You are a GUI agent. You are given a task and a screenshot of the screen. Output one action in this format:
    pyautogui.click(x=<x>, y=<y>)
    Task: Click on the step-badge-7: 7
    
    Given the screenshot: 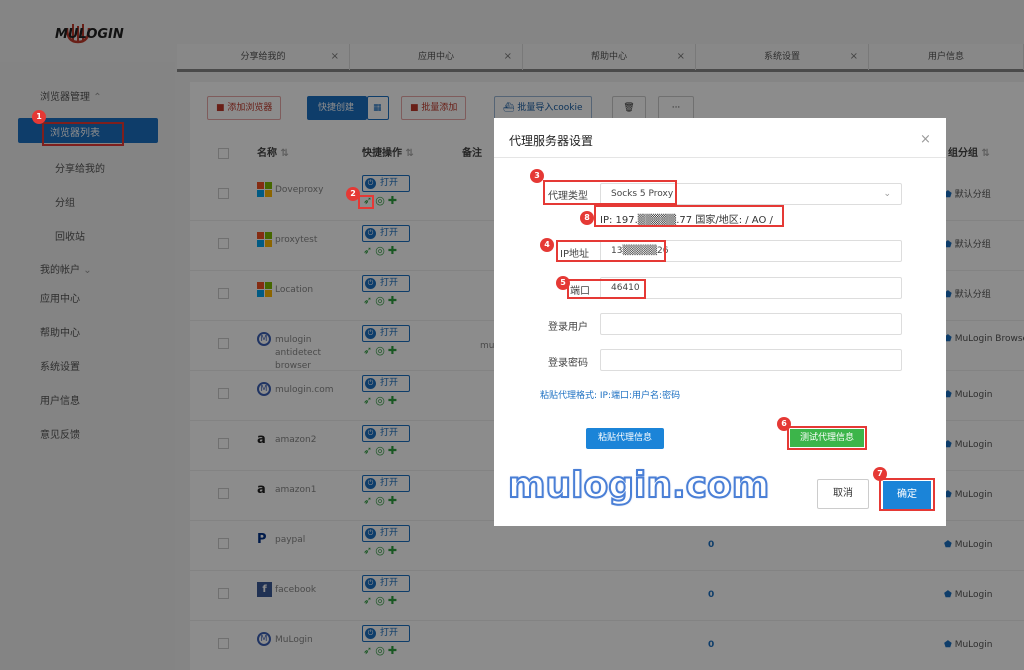 What is the action you would take?
    pyautogui.click(x=880, y=474)
    